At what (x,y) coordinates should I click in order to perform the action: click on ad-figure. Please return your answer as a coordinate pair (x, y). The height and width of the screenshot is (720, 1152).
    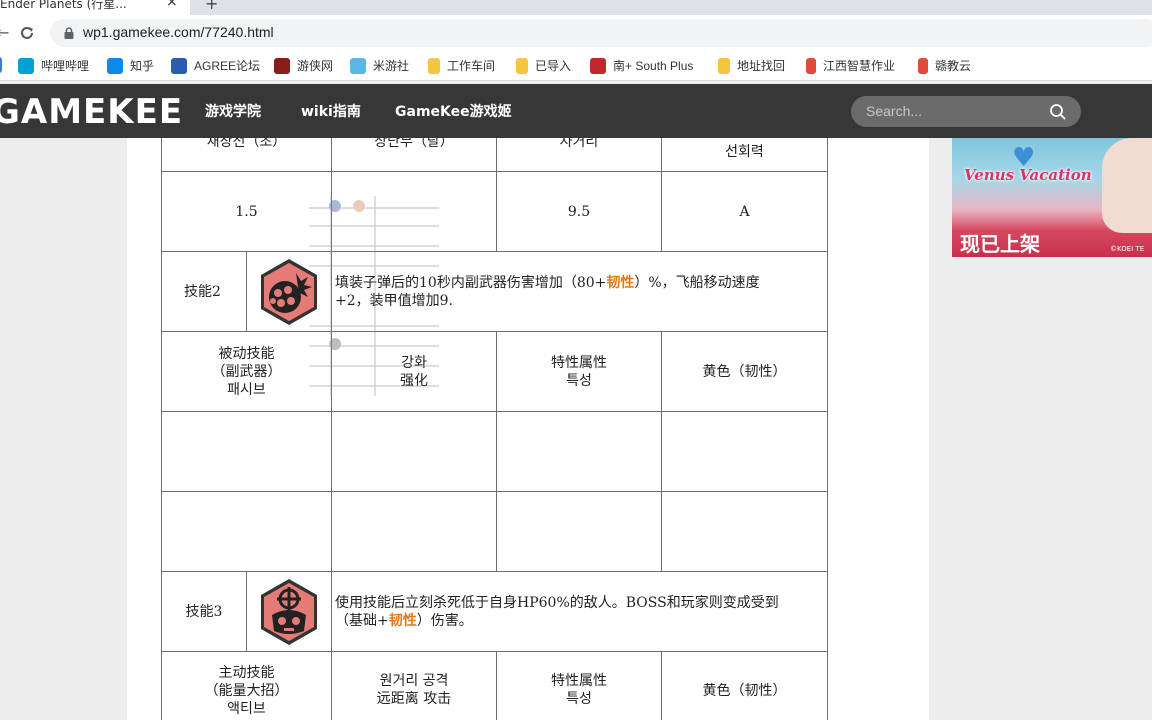
    Looking at the image, I should click on (1127, 185).